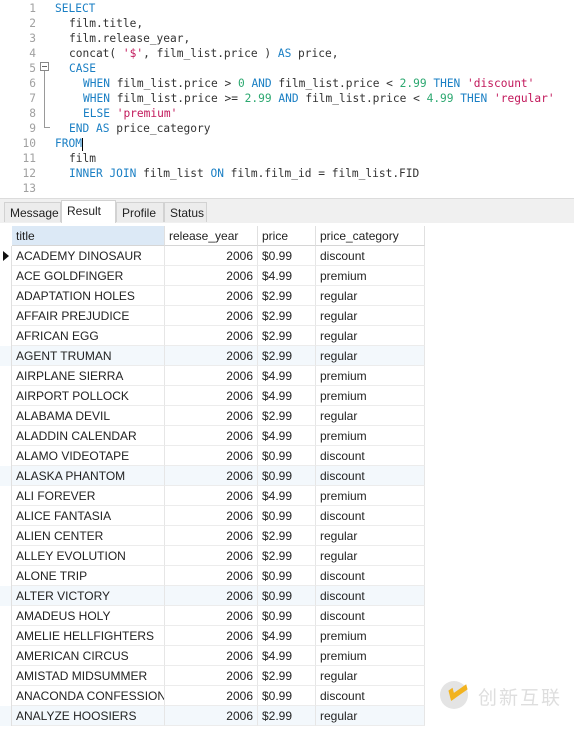 The height and width of the screenshot is (730, 574). What do you see at coordinates (140, 212) in the screenshot?
I see `tab-profile: Profile` at bounding box center [140, 212].